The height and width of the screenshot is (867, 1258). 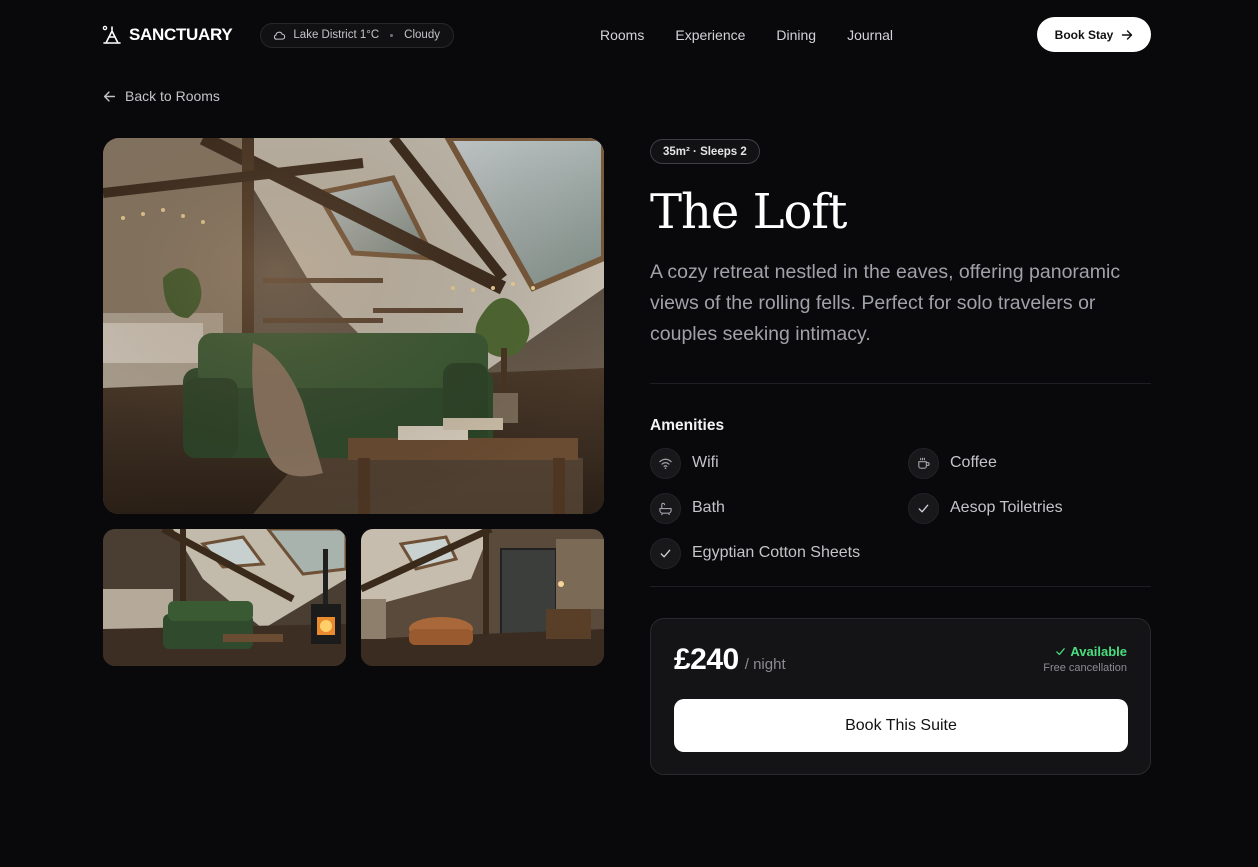 I want to click on availability-label: Available, so click(x=1098, y=651).